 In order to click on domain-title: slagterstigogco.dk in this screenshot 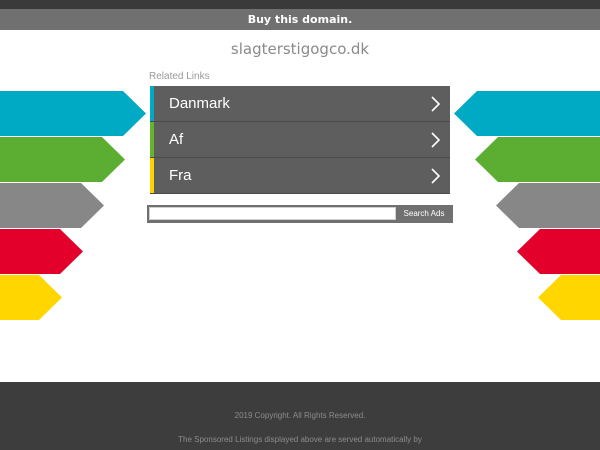, I will do `click(300, 49)`.